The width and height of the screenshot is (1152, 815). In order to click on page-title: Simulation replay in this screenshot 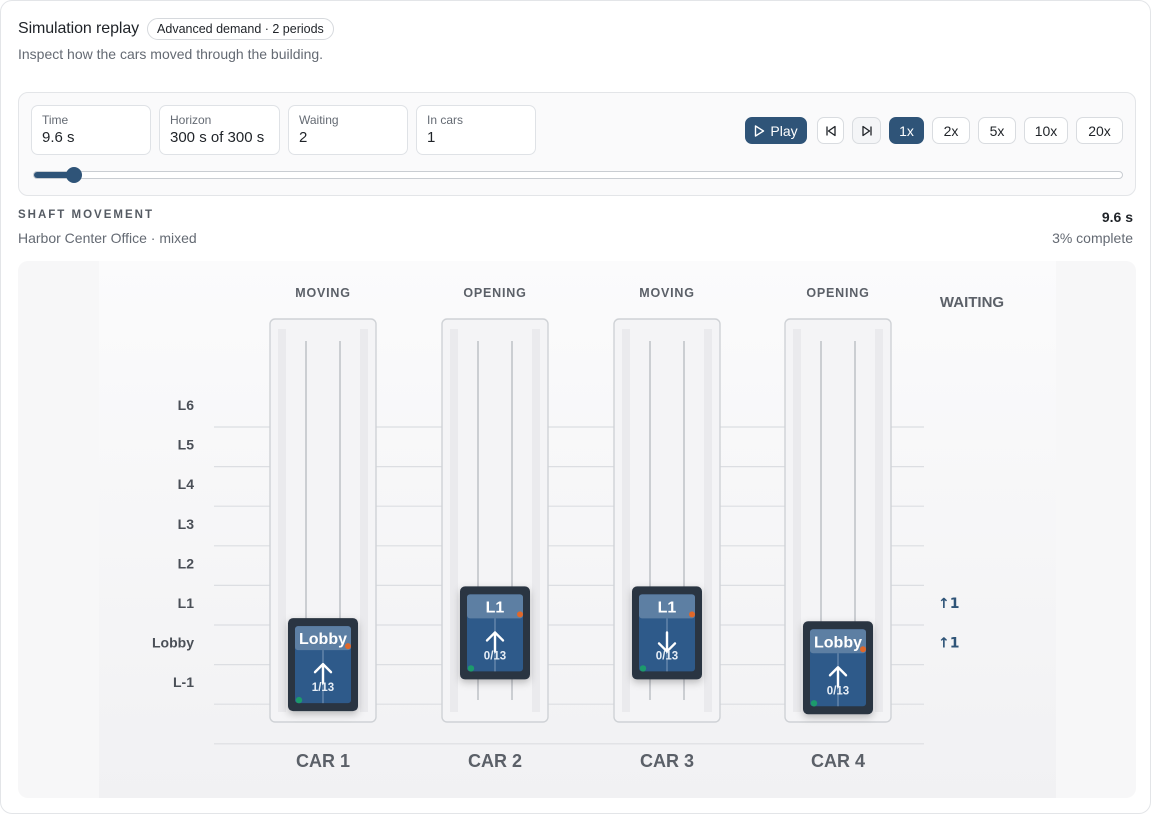, I will do `click(79, 28)`.